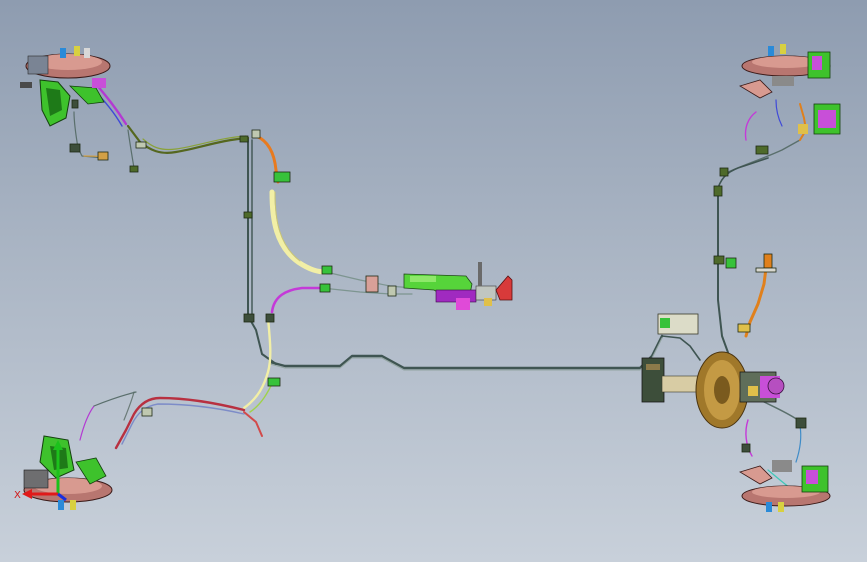  What do you see at coordinates (790, 89) in the screenshot?
I see `front-right-wheel-hub-icon` at bounding box center [790, 89].